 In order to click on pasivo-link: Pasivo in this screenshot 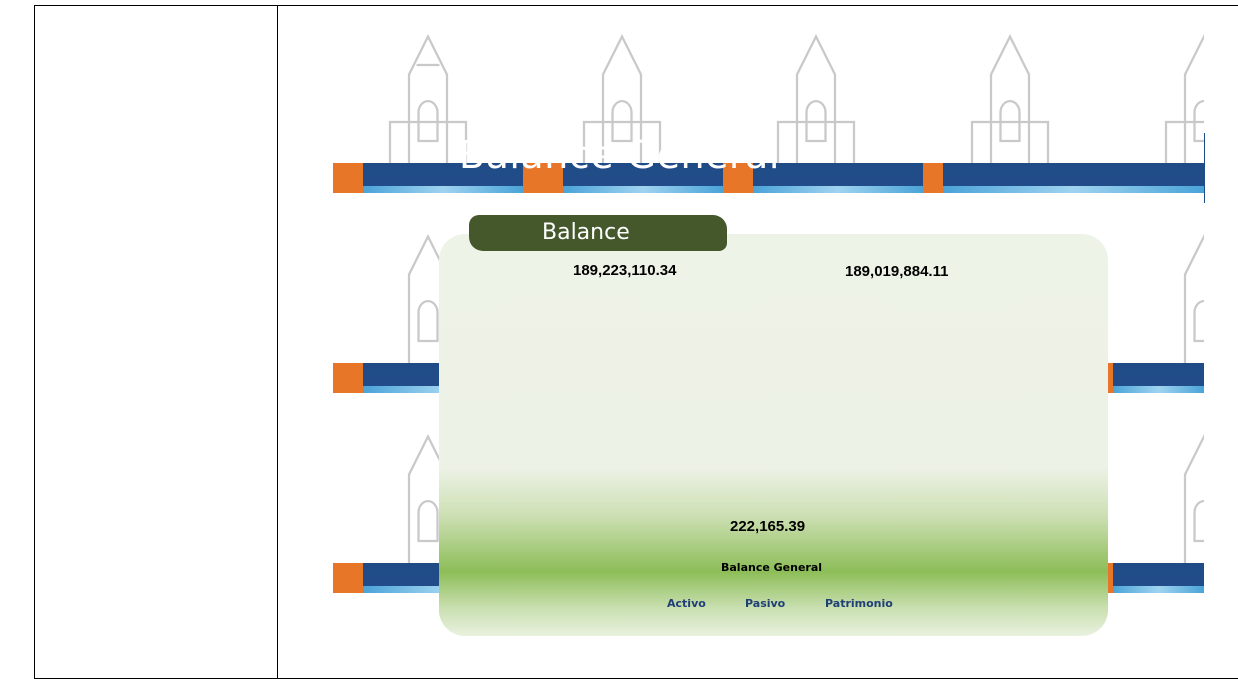, I will do `click(765, 603)`.